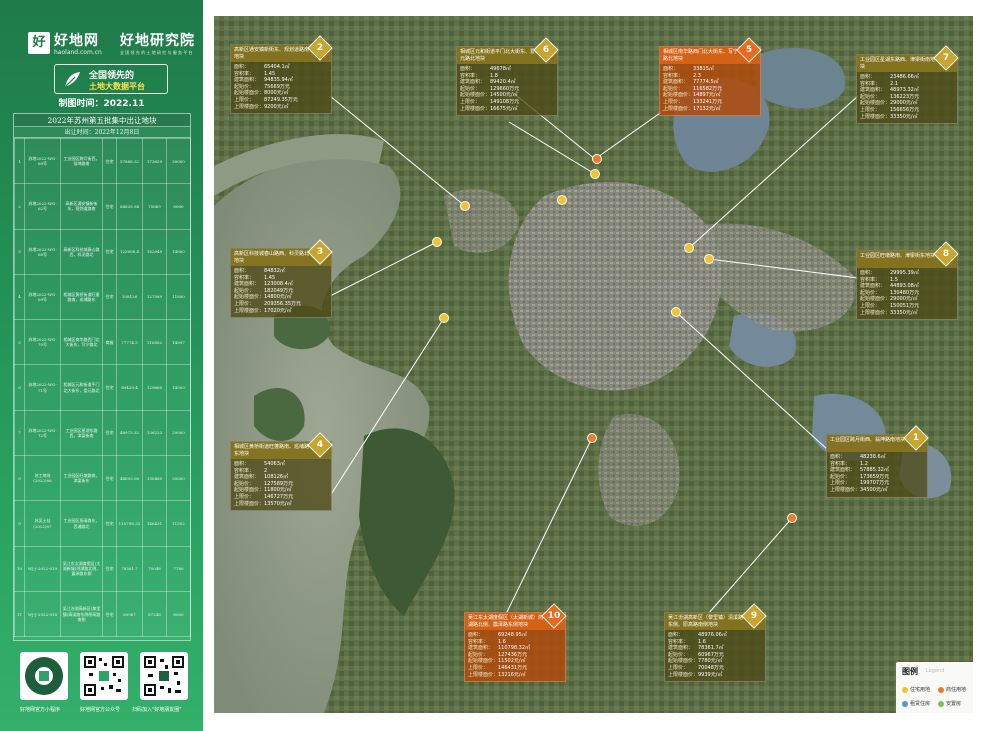  Describe the element at coordinates (129, 342) in the screenshot. I see `table-cell: 77774.5` at that location.